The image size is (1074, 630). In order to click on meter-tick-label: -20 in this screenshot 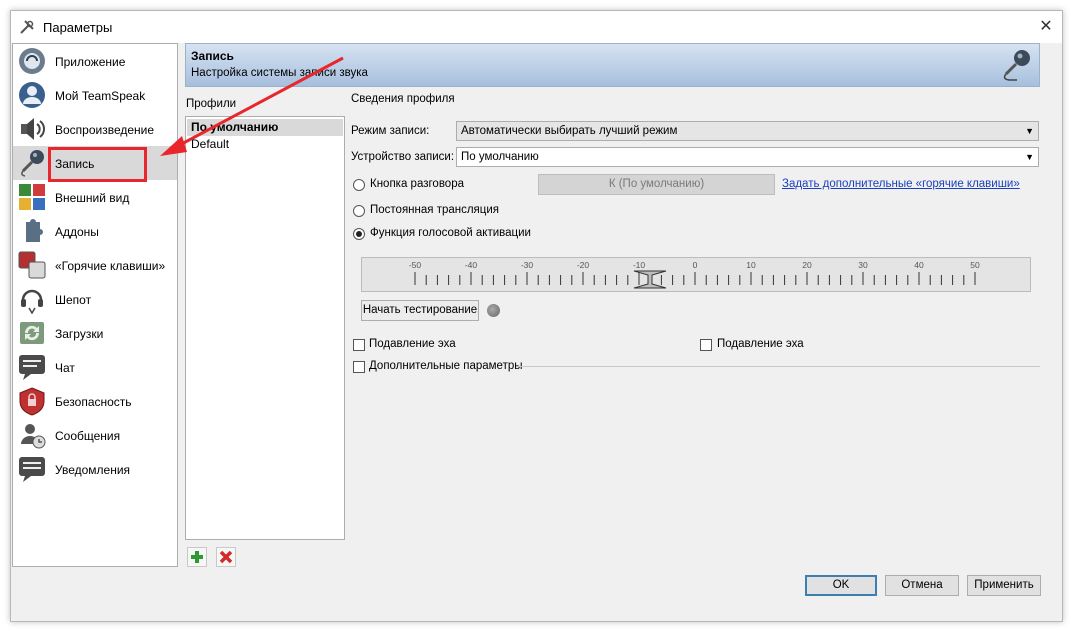, I will do `click(583, 265)`.